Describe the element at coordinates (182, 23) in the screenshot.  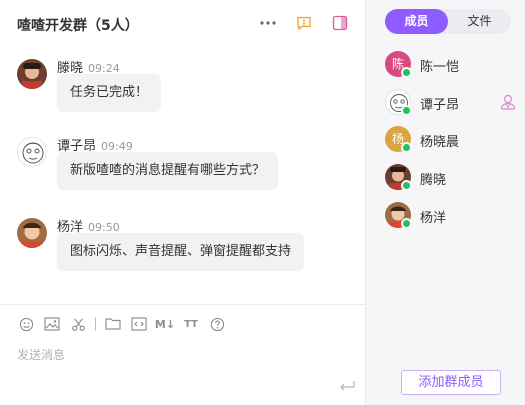
I see `chat-header: 喳喳开发群（5人）` at that location.